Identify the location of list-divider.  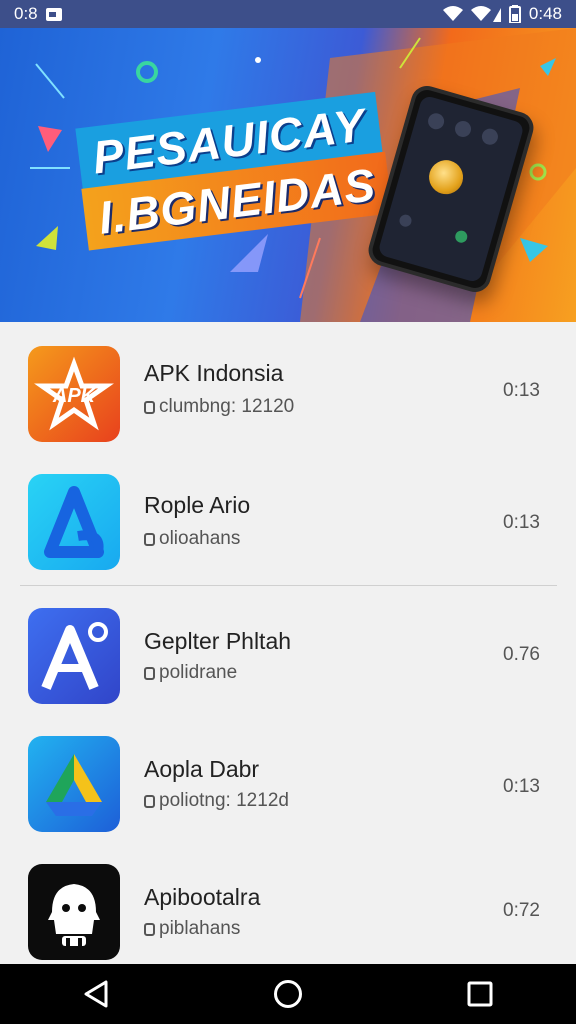
(288, 585).